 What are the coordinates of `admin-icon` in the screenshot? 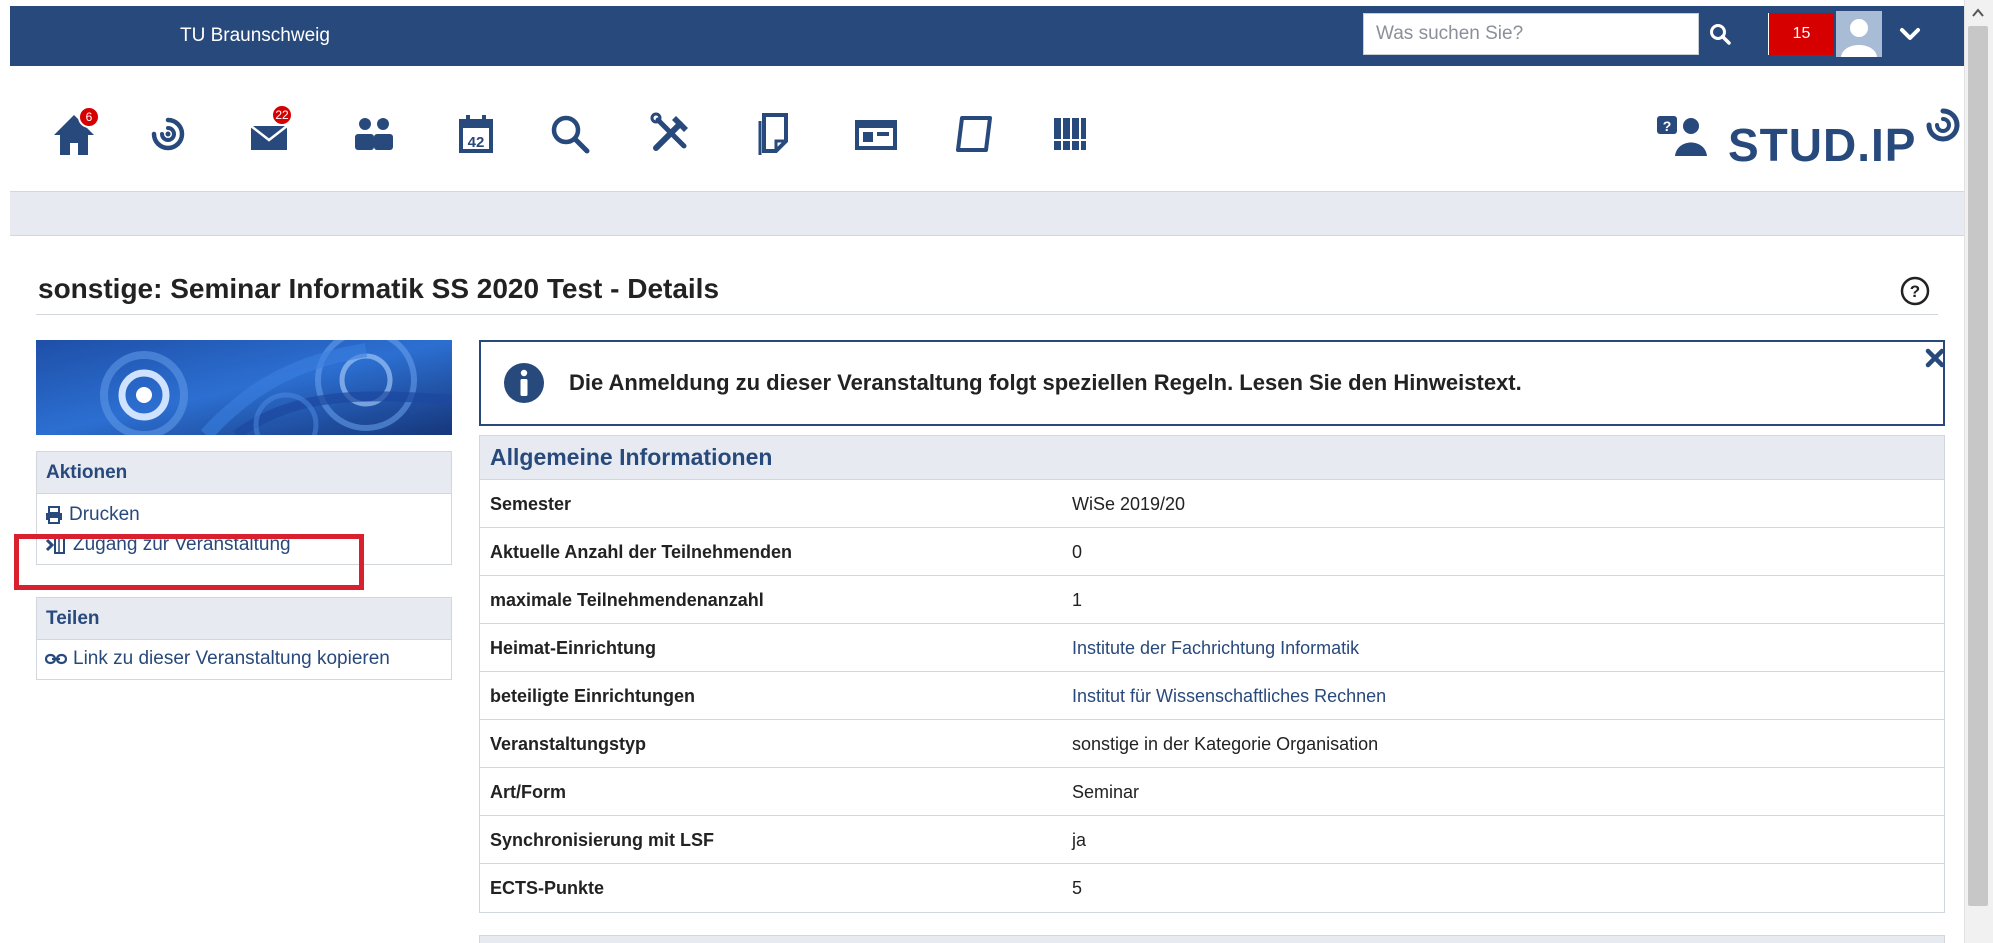 It's located at (974, 134).